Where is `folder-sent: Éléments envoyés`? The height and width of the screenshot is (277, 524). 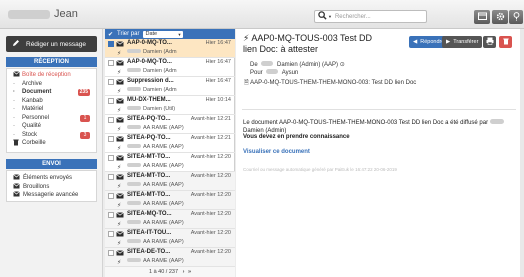 folder-sent: Éléments envoyés is located at coordinates (51, 178).